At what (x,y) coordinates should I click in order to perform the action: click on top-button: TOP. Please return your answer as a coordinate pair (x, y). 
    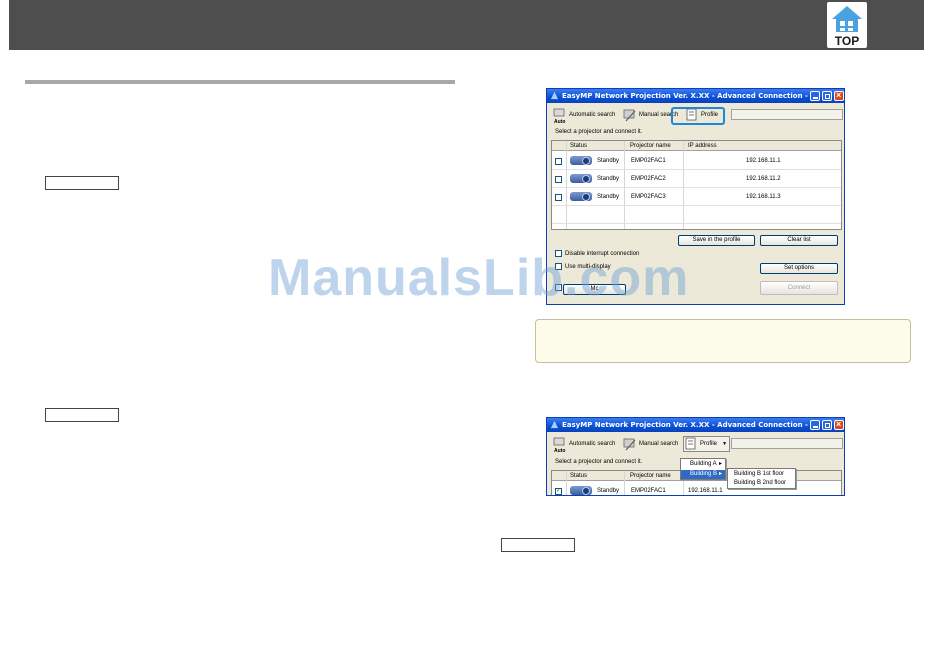
    Looking at the image, I should click on (847, 25).